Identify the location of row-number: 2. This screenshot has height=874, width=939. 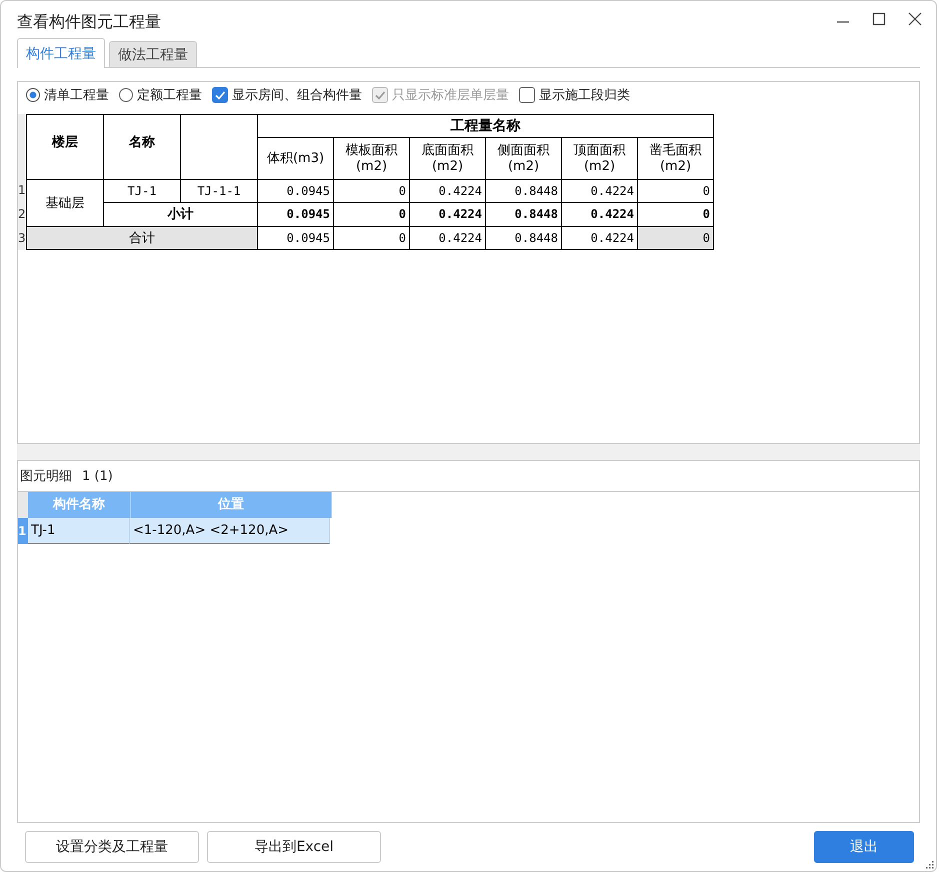
(22, 214).